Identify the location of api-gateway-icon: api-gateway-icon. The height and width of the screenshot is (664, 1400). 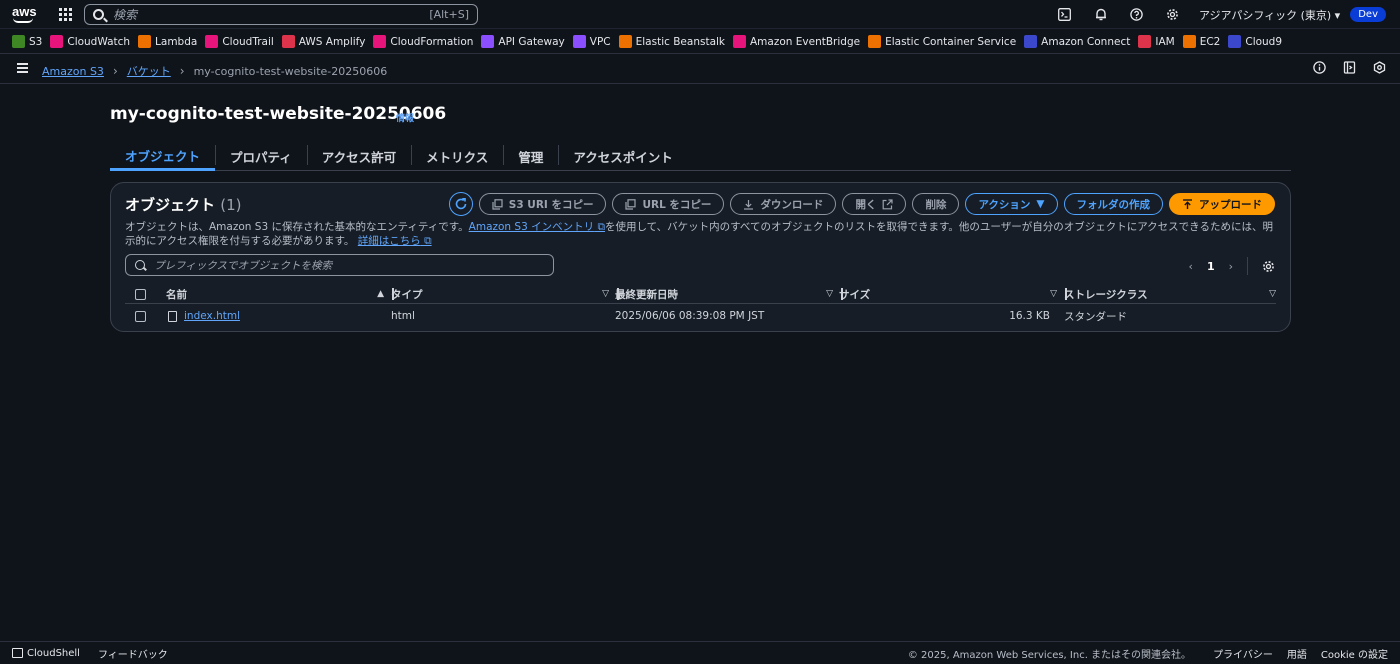
(488, 41).